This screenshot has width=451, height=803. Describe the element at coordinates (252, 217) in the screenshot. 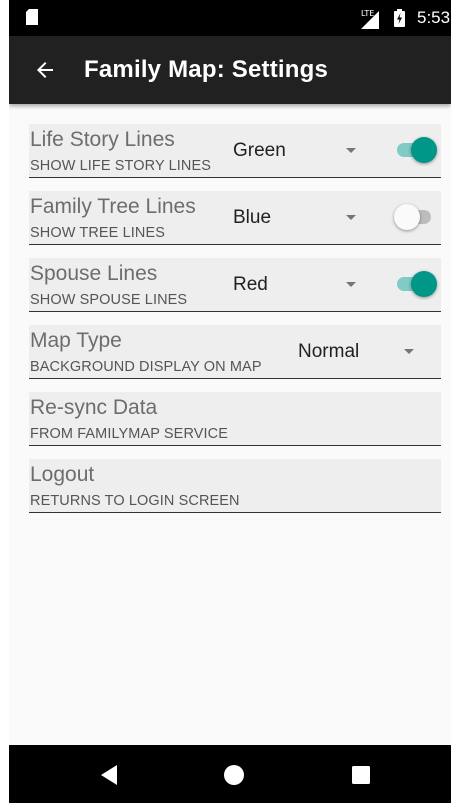

I see `spinner-value: Blue` at that location.